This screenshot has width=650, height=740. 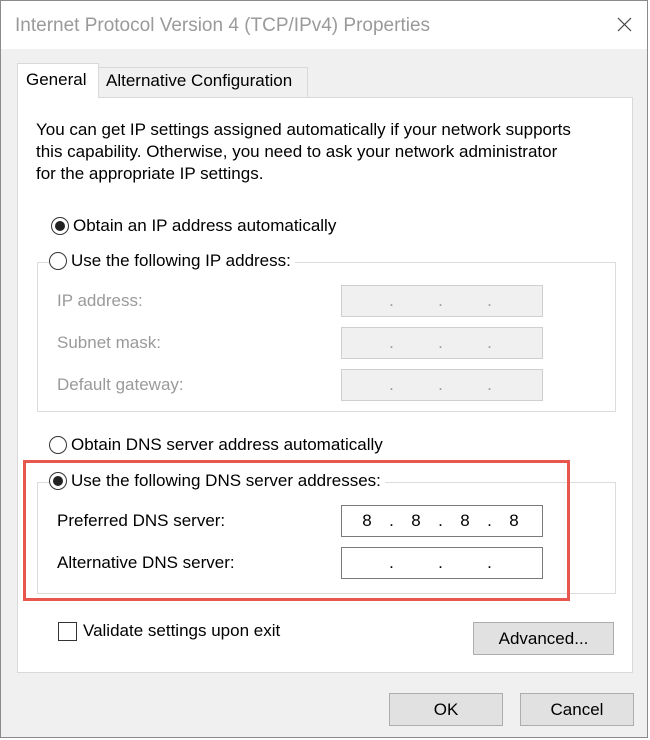 What do you see at coordinates (205, 225) in the screenshot?
I see `obtain-ip-auto-label: Obtain an IP address automatically` at bounding box center [205, 225].